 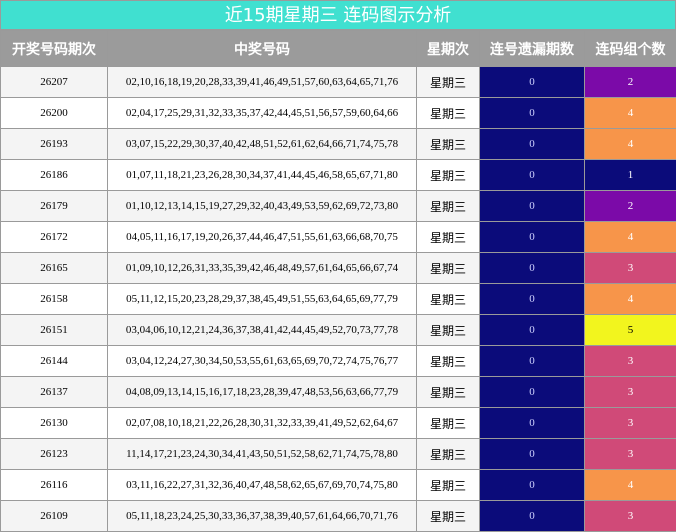 What do you see at coordinates (54, 299) in the screenshot?
I see `issue-cell: 26158` at bounding box center [54, 299].